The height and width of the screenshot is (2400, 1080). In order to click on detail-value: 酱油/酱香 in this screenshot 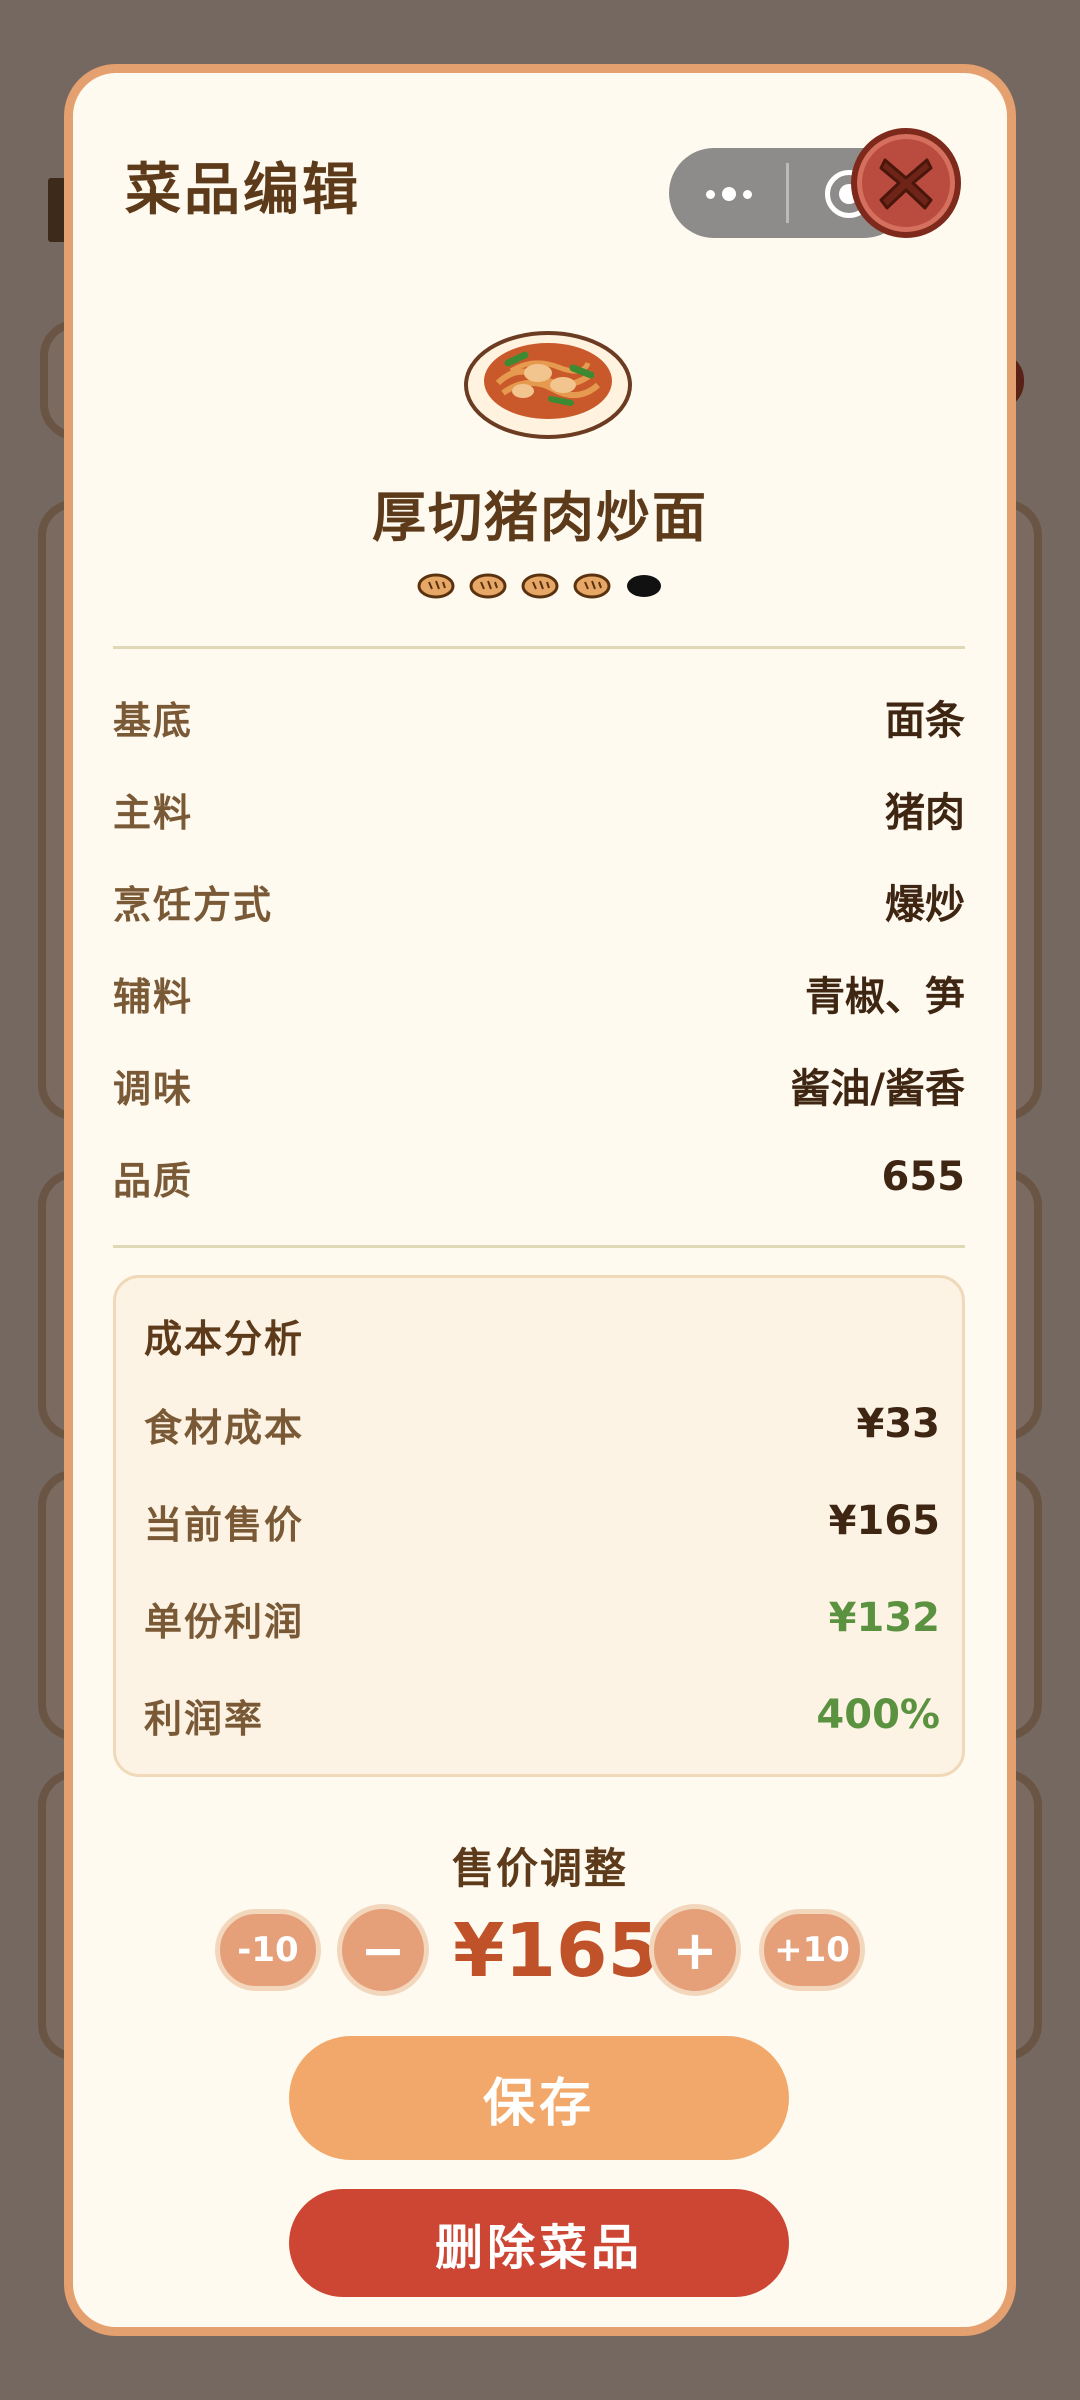, I will do `click(877, 1089)`.